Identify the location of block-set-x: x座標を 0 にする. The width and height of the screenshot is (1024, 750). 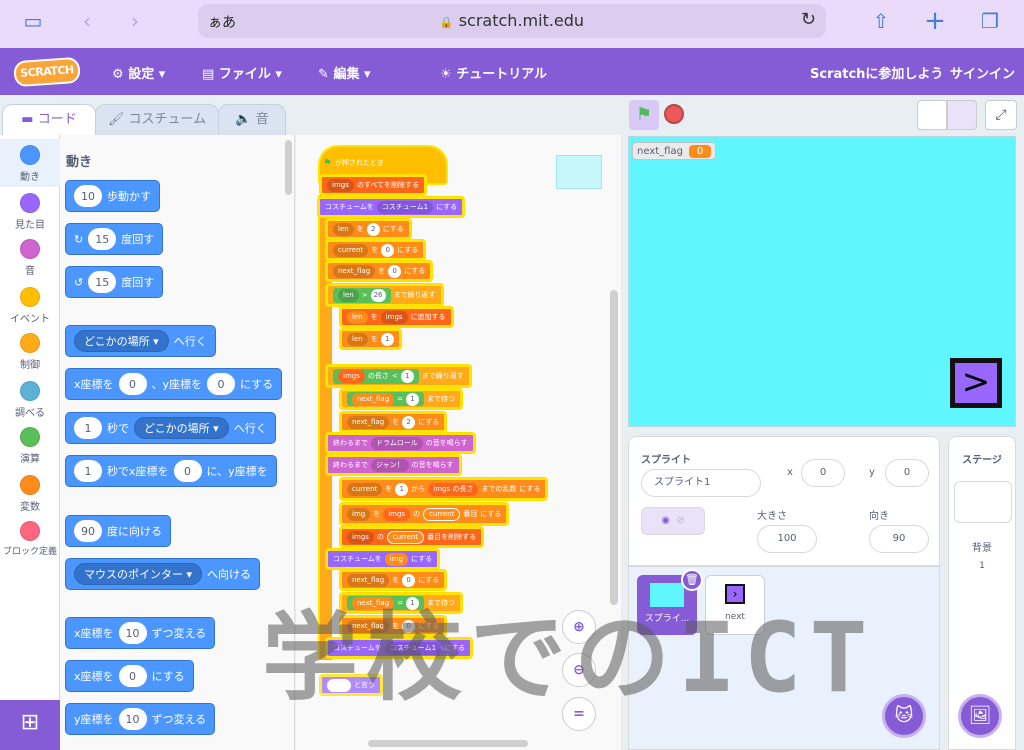
(129, 676).